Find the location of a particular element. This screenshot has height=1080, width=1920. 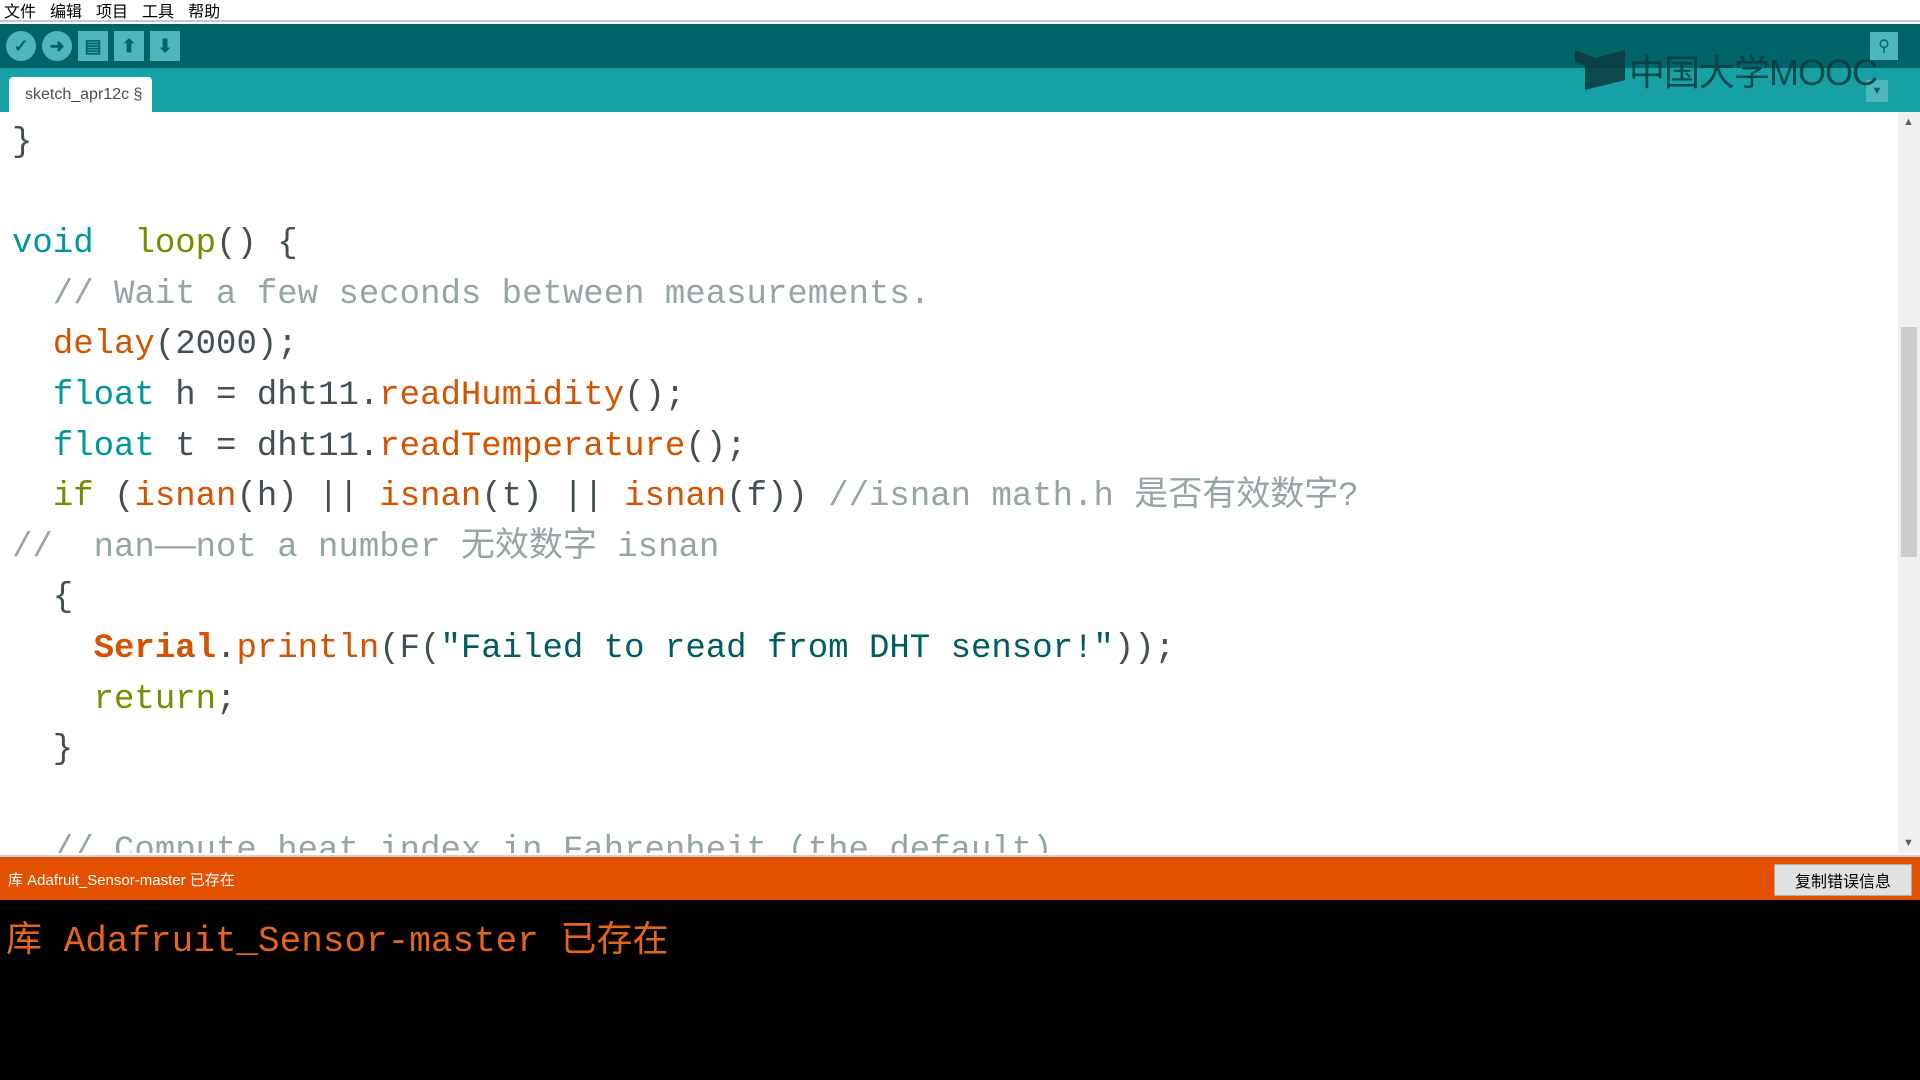

arrow-up-icon: ⬆ is located at coordinates (129, 45).